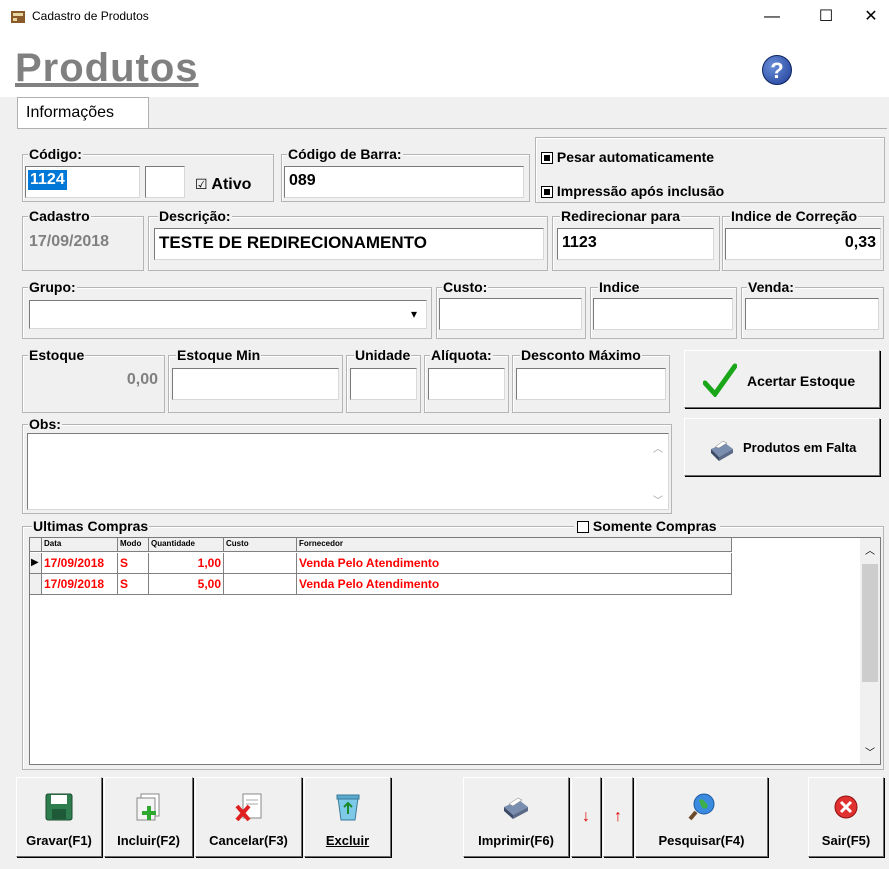  I want to click on save-icon, so click(59, 807).